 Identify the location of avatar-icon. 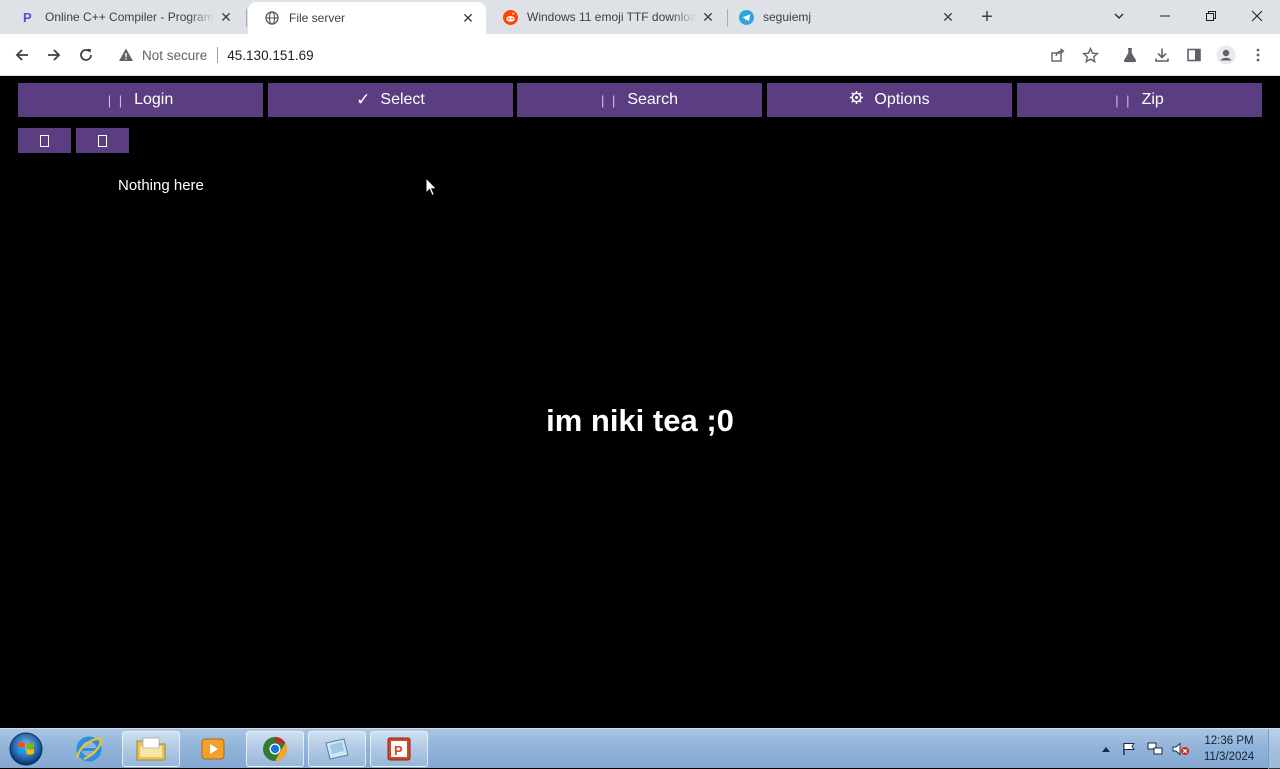
(1226, 55).